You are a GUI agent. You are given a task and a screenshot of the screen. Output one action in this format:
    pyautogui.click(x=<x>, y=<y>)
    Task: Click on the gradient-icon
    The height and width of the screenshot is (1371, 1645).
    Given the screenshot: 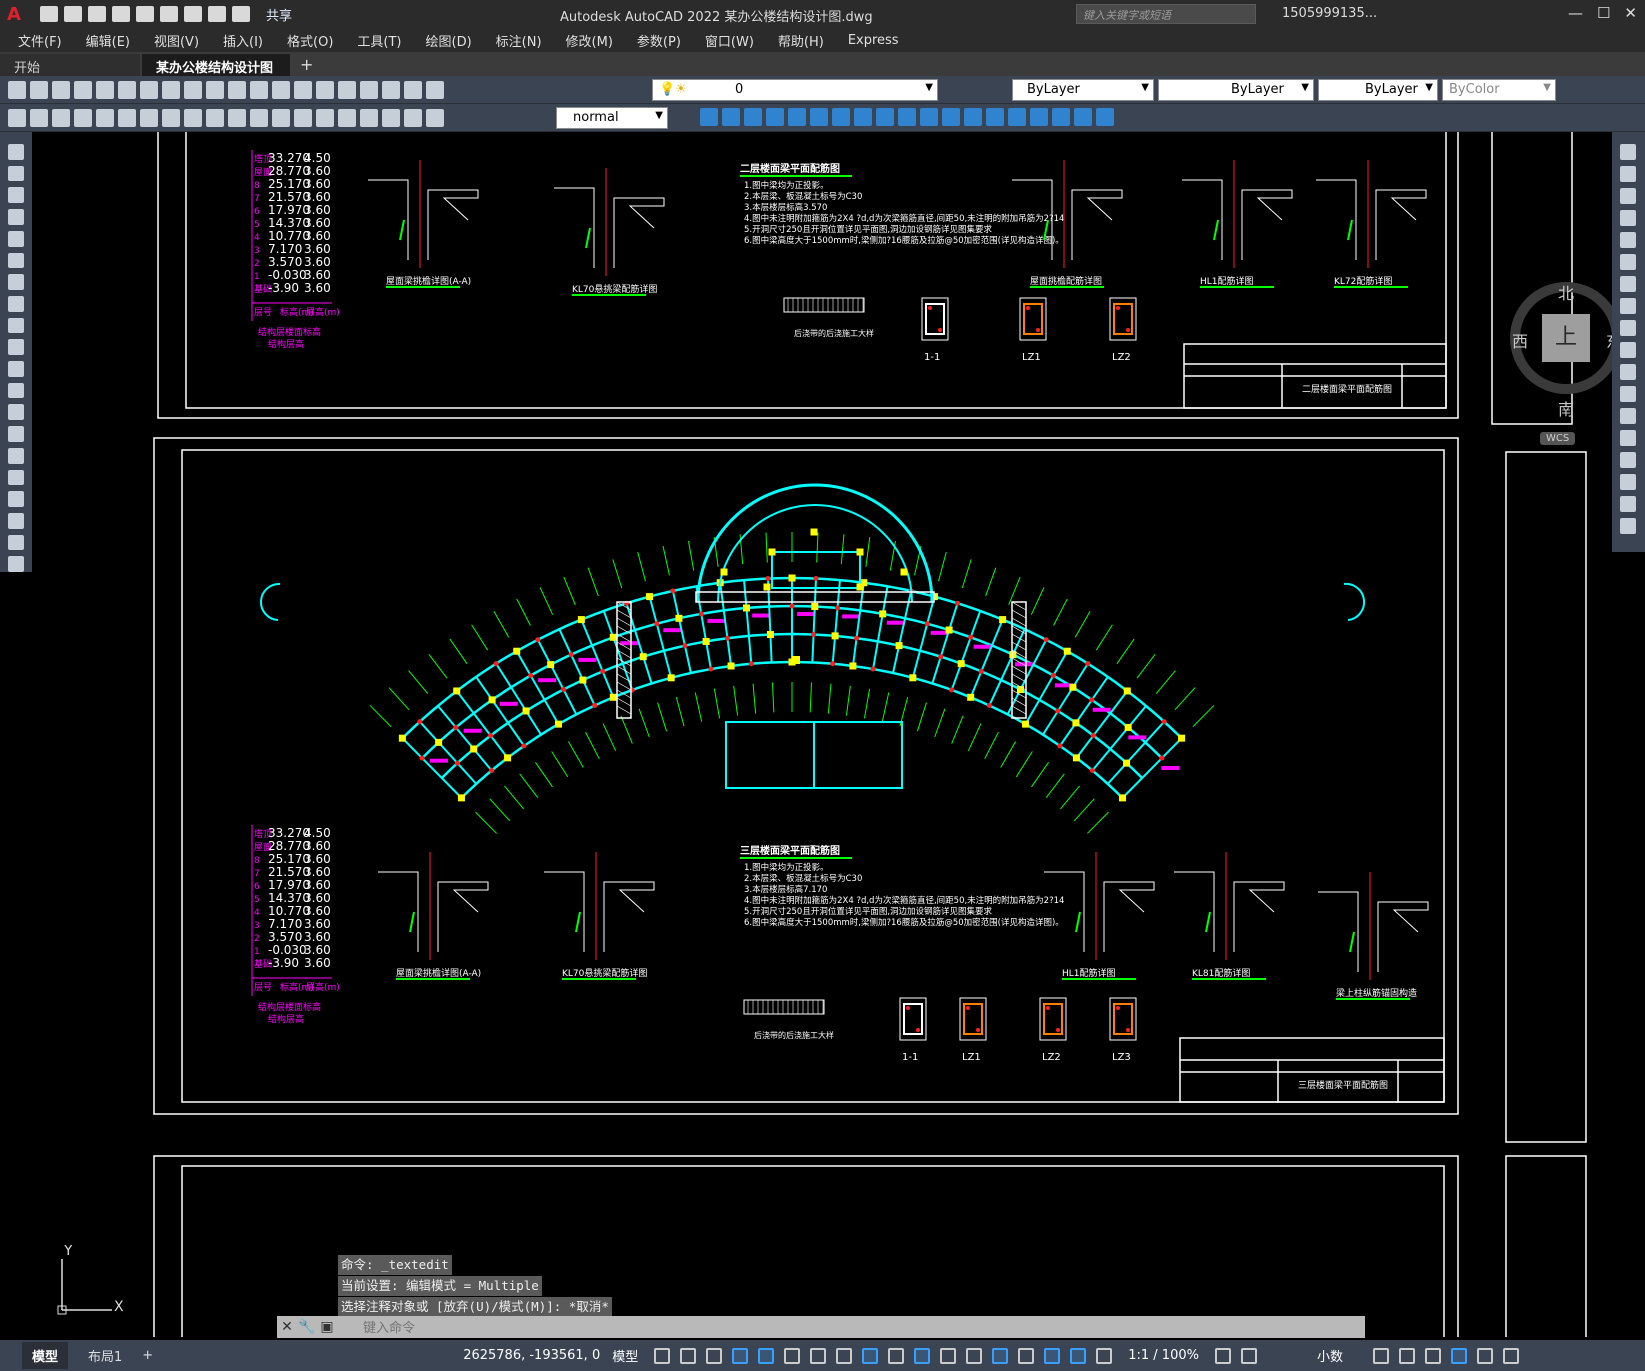 What is the action you would take?
    pyautogui.click(x=16, y=477)
    